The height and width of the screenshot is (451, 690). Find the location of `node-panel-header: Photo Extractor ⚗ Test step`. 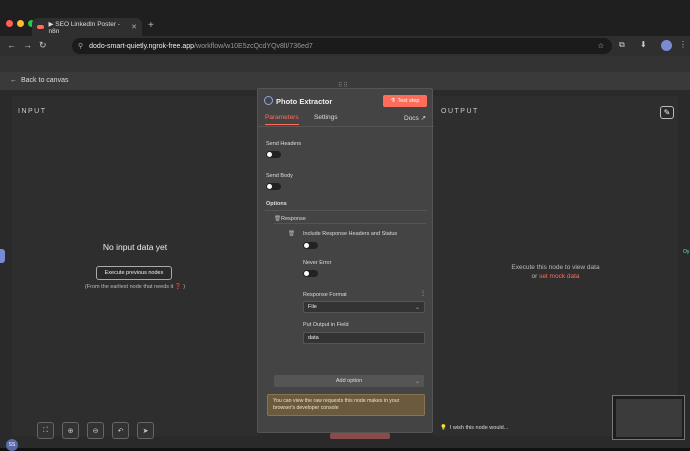

node-panel-header: Photo Extractor ⚗ Test step is located at coordinates (346, 100).